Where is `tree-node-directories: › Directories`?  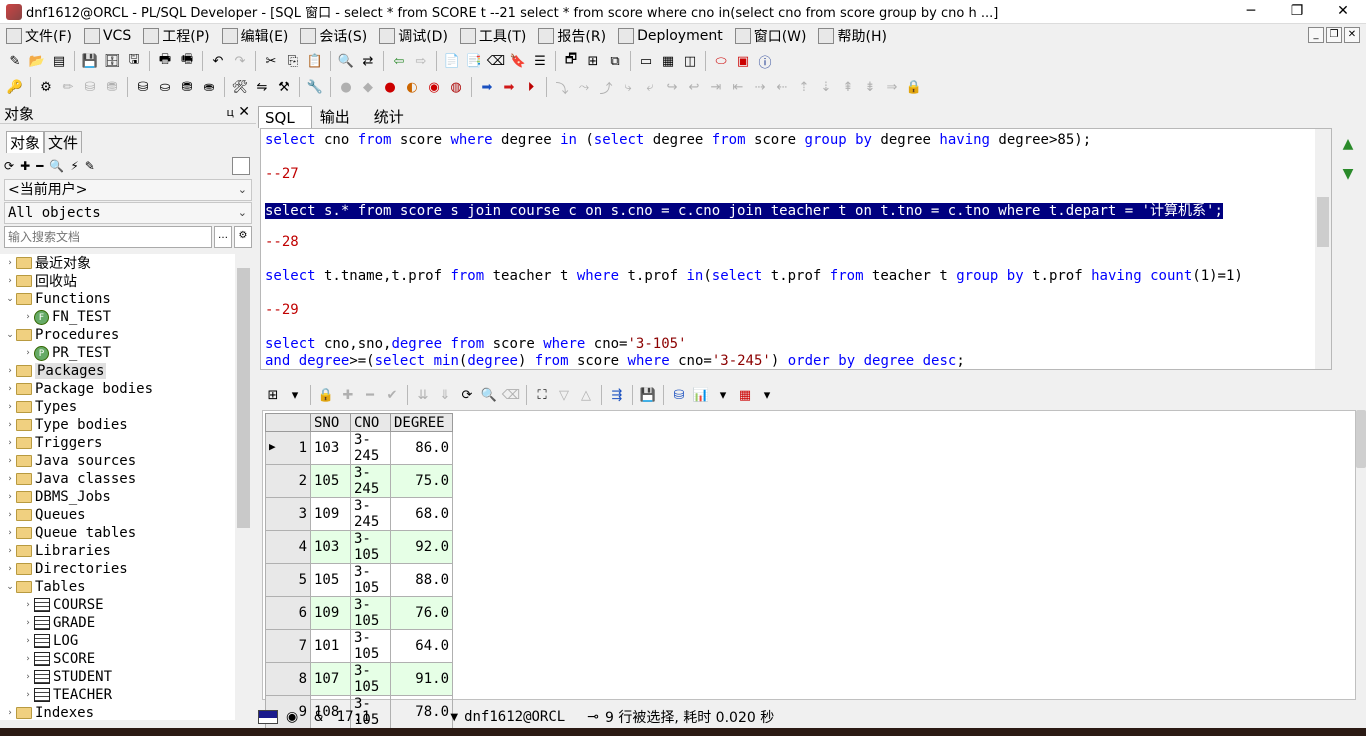 tree-node-directories: › Directories is located at coordinates (126, 569).